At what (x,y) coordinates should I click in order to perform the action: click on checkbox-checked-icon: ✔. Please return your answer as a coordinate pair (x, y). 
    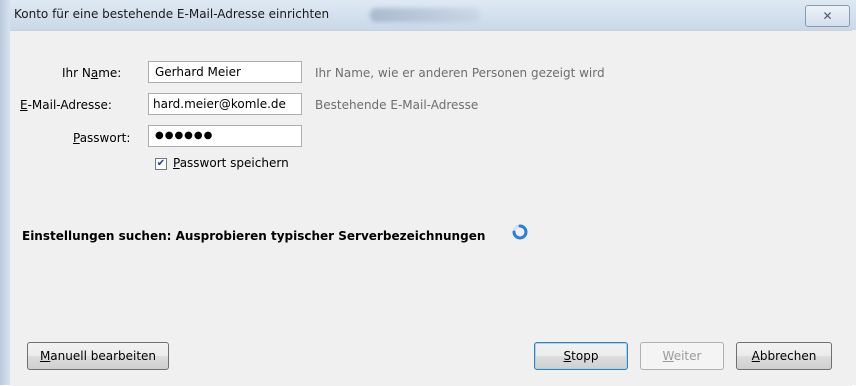
    Looking at the image, I should click on (161, 163).